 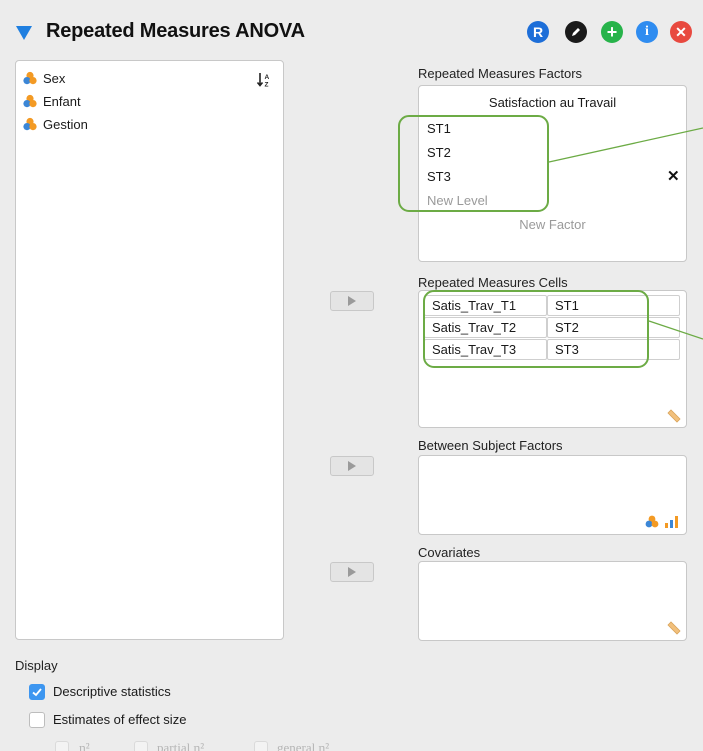 I want to click on effect-size-label: Estimates of effect size, so click(x=119, y=719).